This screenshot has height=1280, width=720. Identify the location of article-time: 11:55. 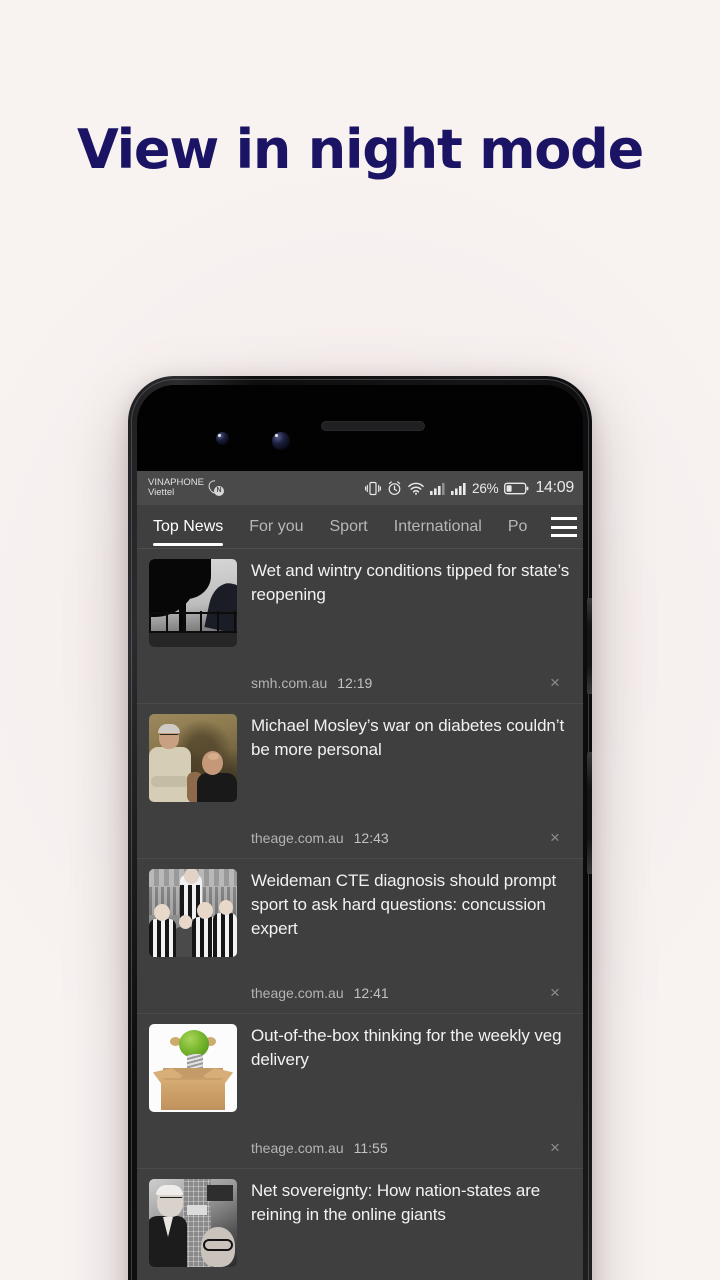
(370, 1148).